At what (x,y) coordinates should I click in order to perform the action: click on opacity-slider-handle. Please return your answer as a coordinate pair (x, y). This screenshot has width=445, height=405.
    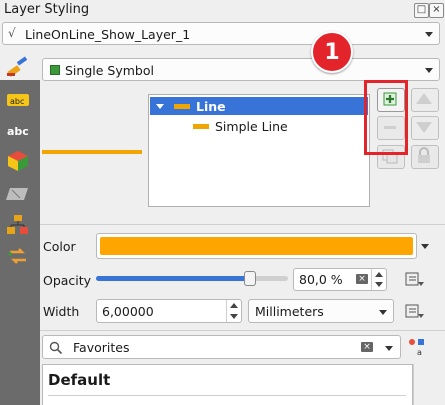
    Looking at the image, I should click on (249, 278).